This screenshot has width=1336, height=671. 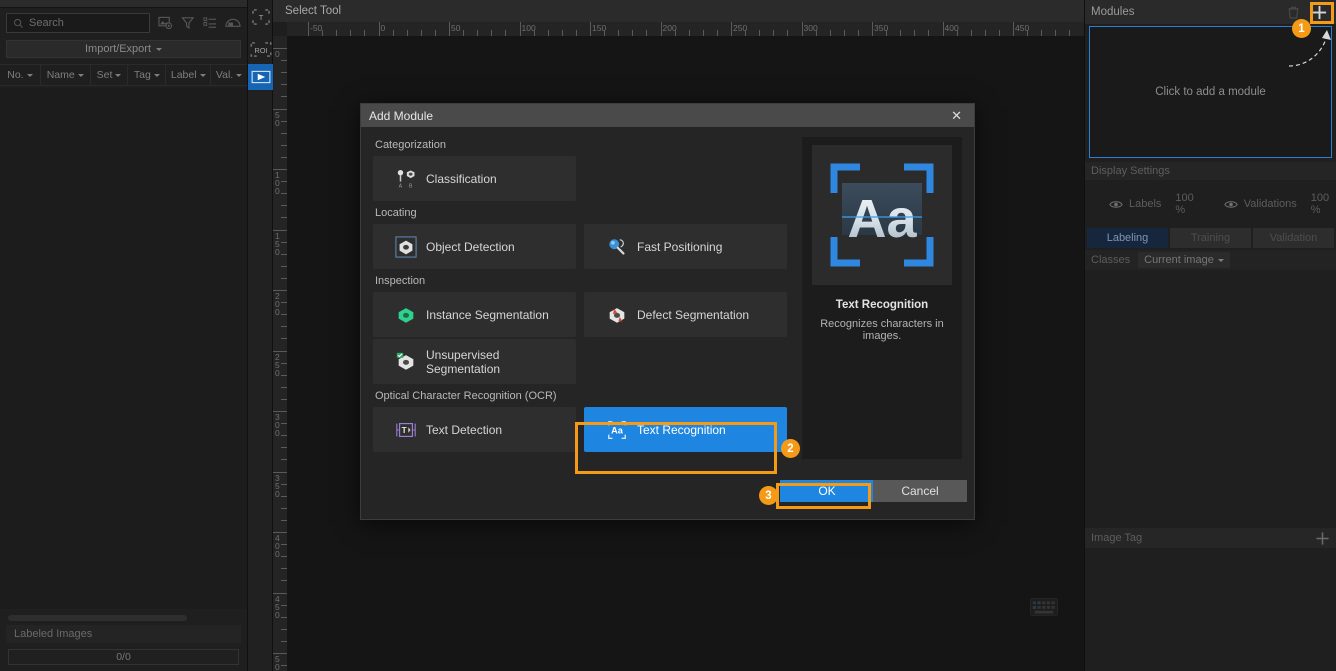 I want to click on module-card-object-detection: Object Detection, so click(x=474, y=246).